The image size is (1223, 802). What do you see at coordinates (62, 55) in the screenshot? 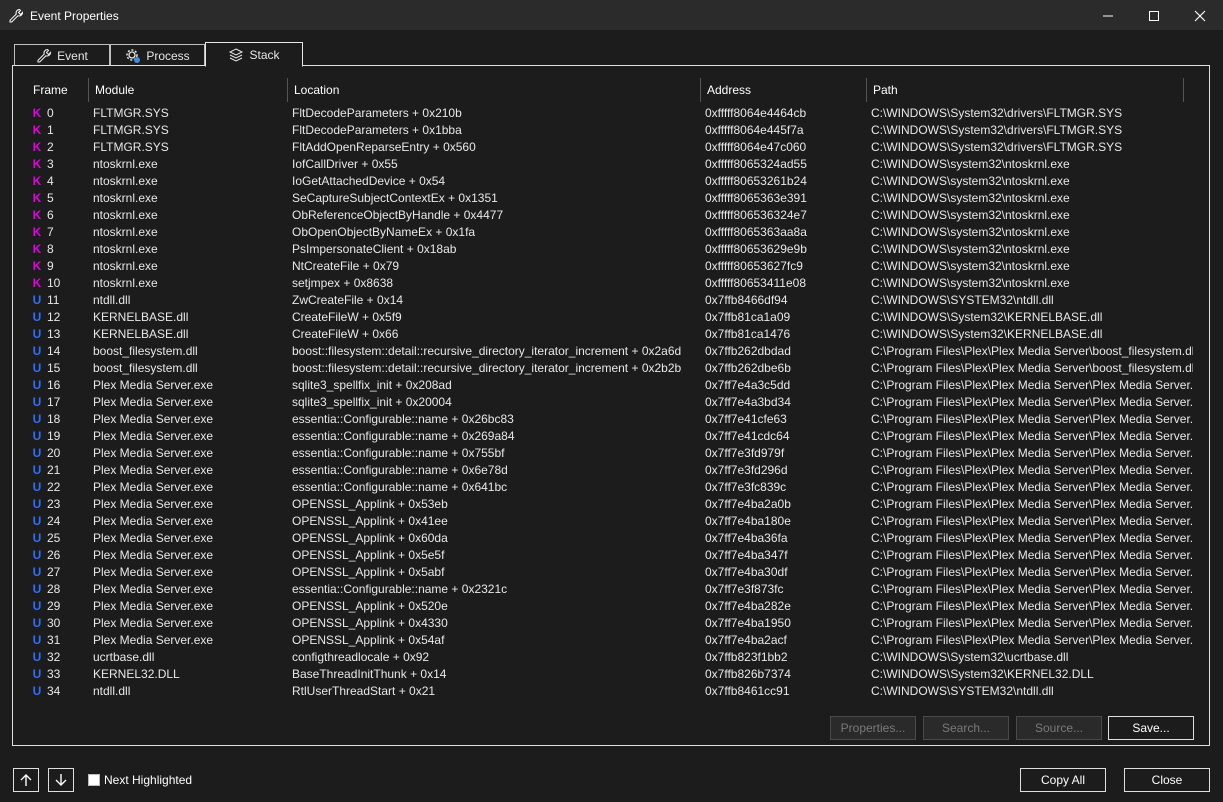
I see `tab-event: Event` at bounding box center [62, 55].